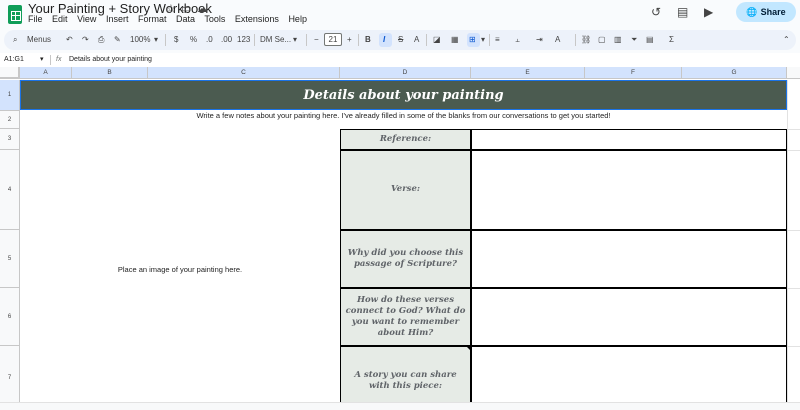 Image resolution: width=800 pixels, height=410 pixels. Describe the element at coordinates (349, 39) in the screenshot. I see `font-size-increase: +` at that location.